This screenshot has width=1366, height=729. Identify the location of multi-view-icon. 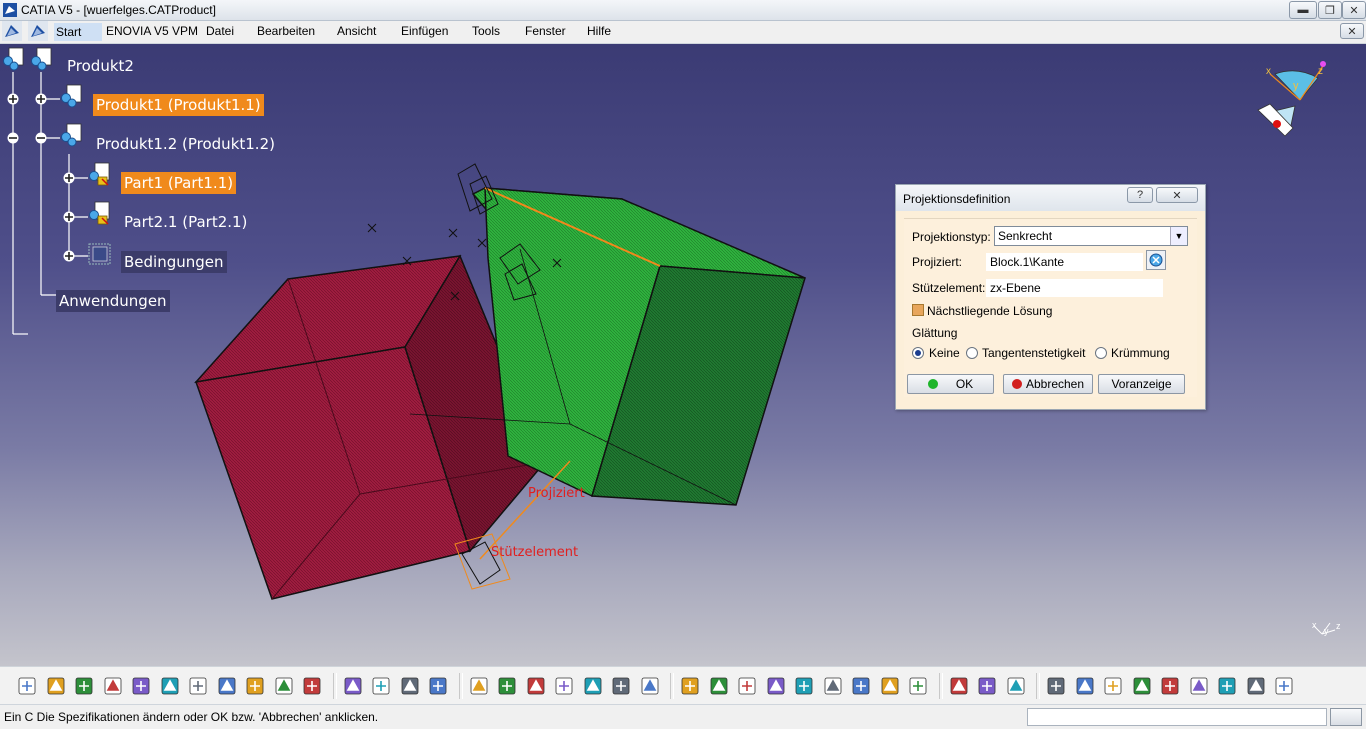
(776, 686).